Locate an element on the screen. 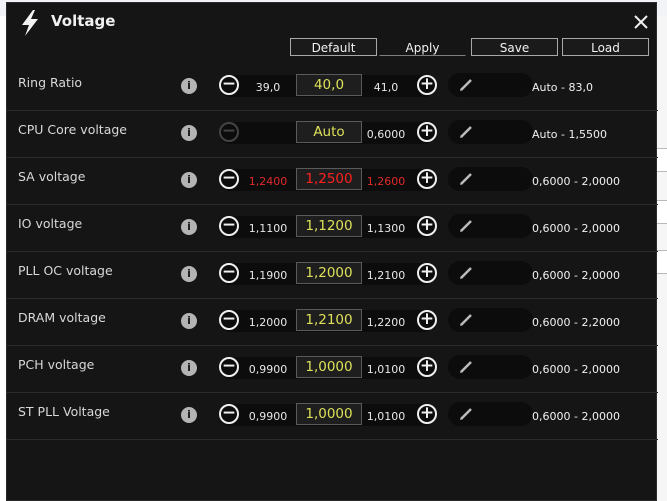  current-value: 1,1200 is located at coordinates (329, 226).